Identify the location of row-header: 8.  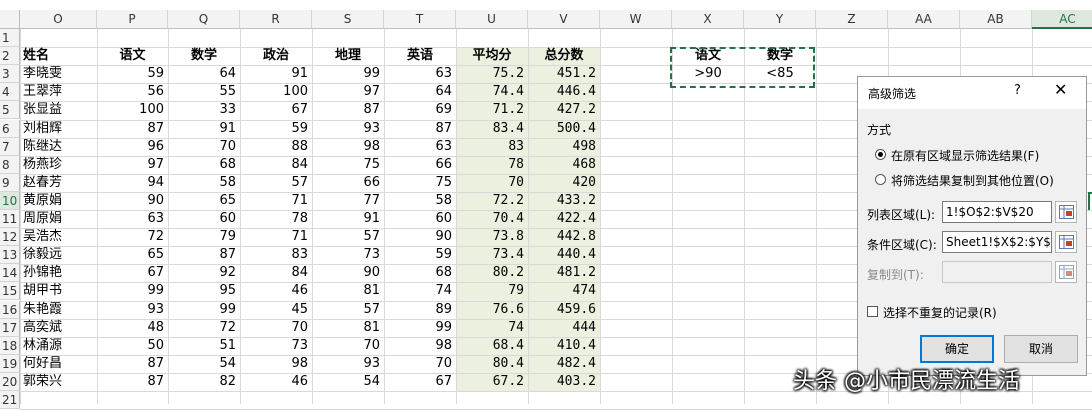
(10, 164).